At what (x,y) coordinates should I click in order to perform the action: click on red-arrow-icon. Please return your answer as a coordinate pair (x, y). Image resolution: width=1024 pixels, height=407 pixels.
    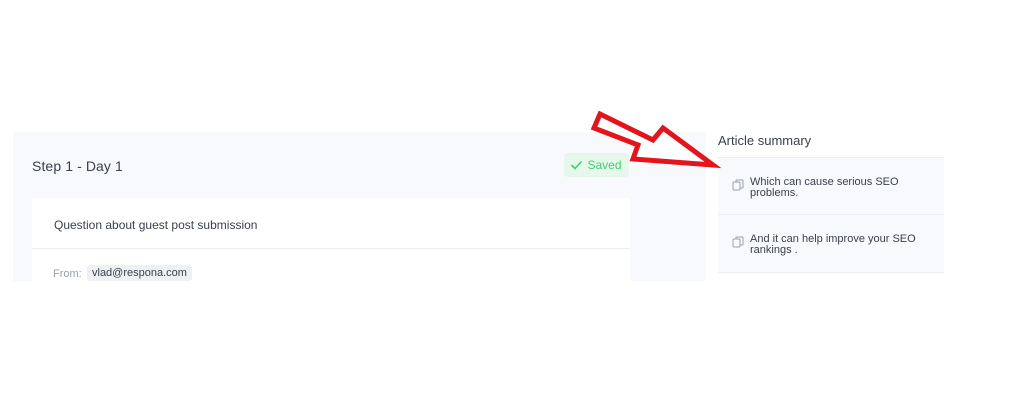
    Looking at the image, I should click on (656, 139).